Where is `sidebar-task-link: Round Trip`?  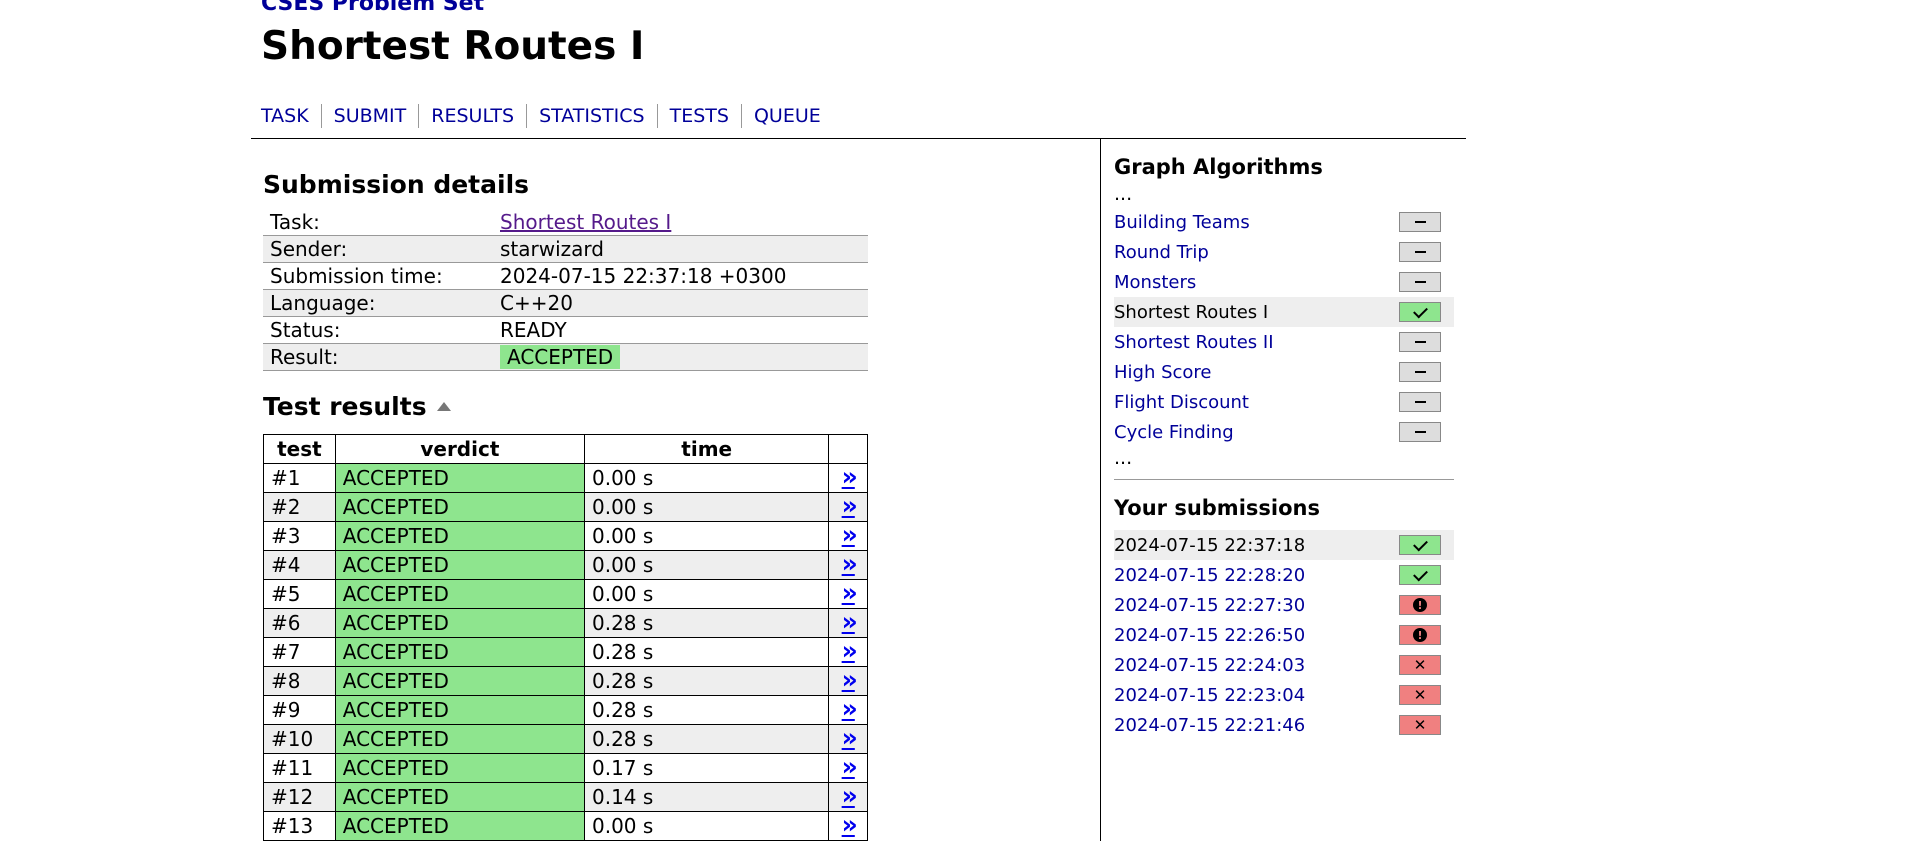 sidebar-task-link: Round Trip is located at coordinates (1161, 252).